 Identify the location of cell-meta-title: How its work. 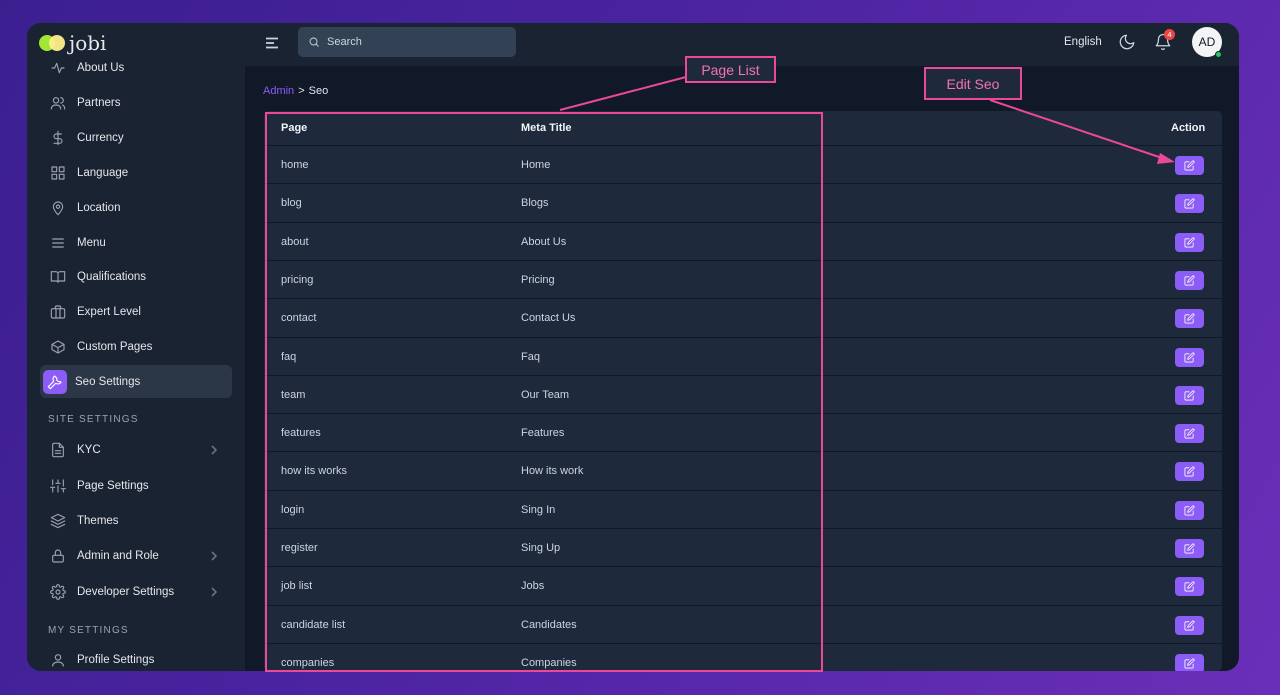
(552, 471).